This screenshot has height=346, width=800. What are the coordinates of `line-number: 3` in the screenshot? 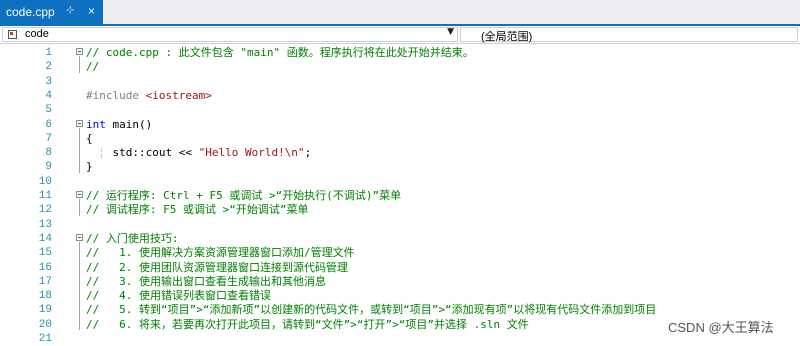 It's located at (48, 81).